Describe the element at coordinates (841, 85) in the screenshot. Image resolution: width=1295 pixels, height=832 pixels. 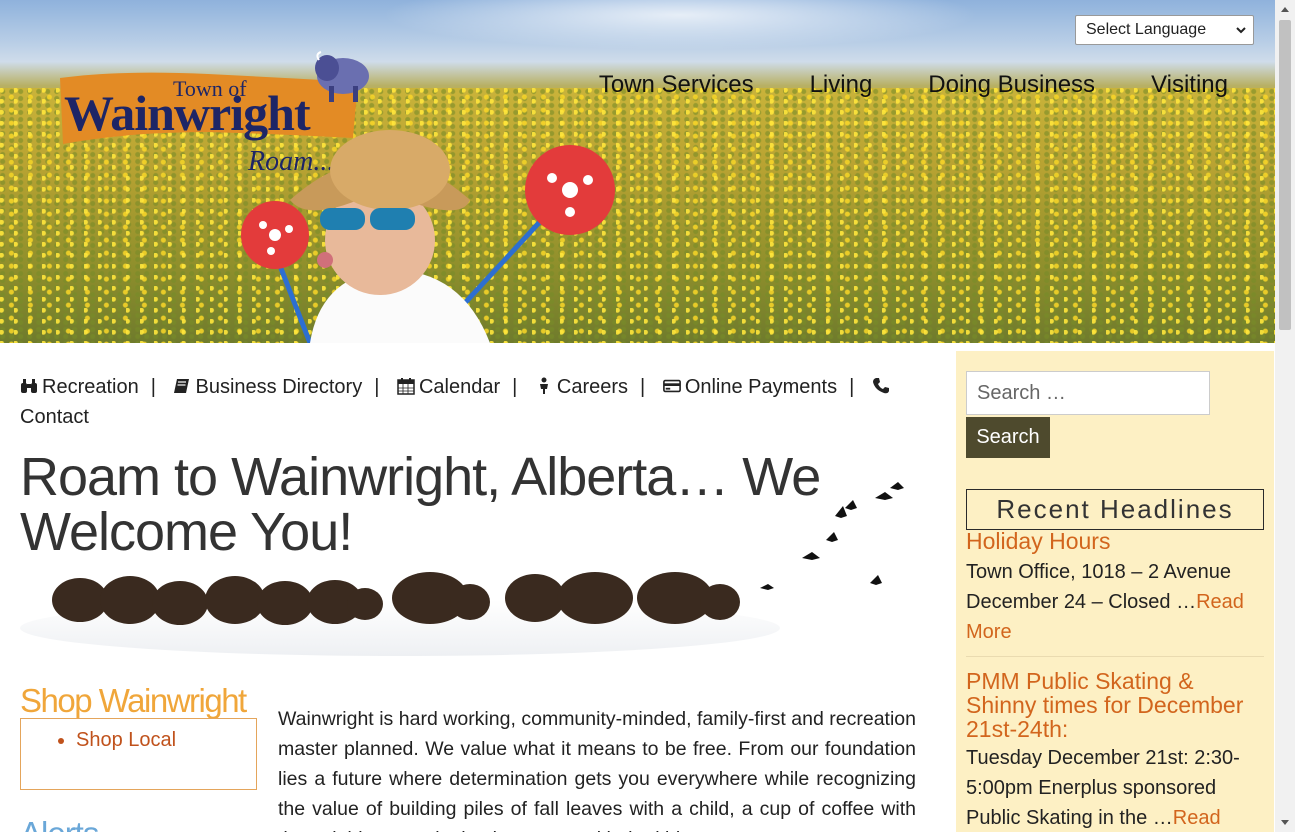
I see `nav-living: Living` at that location.